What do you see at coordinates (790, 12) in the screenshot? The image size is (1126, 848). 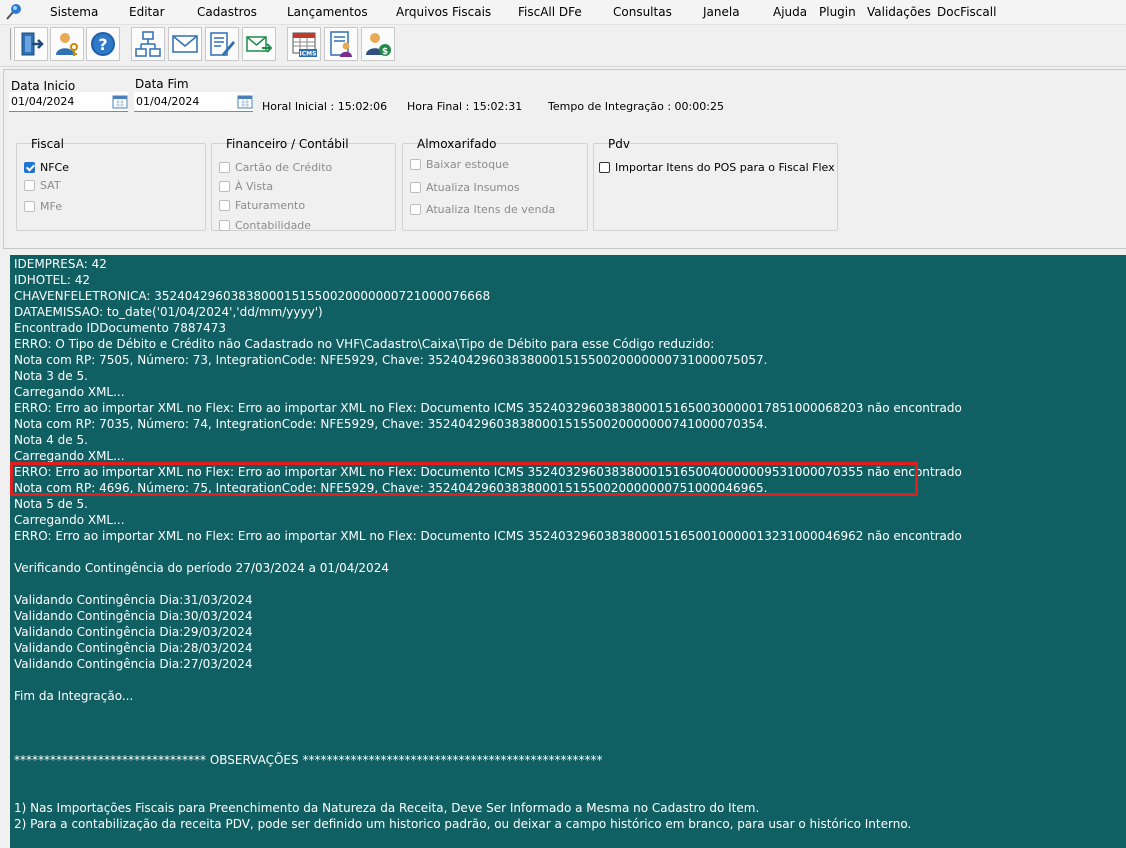 I see `menu-ajuda: Ajuda` at bounding box center [790, 12].